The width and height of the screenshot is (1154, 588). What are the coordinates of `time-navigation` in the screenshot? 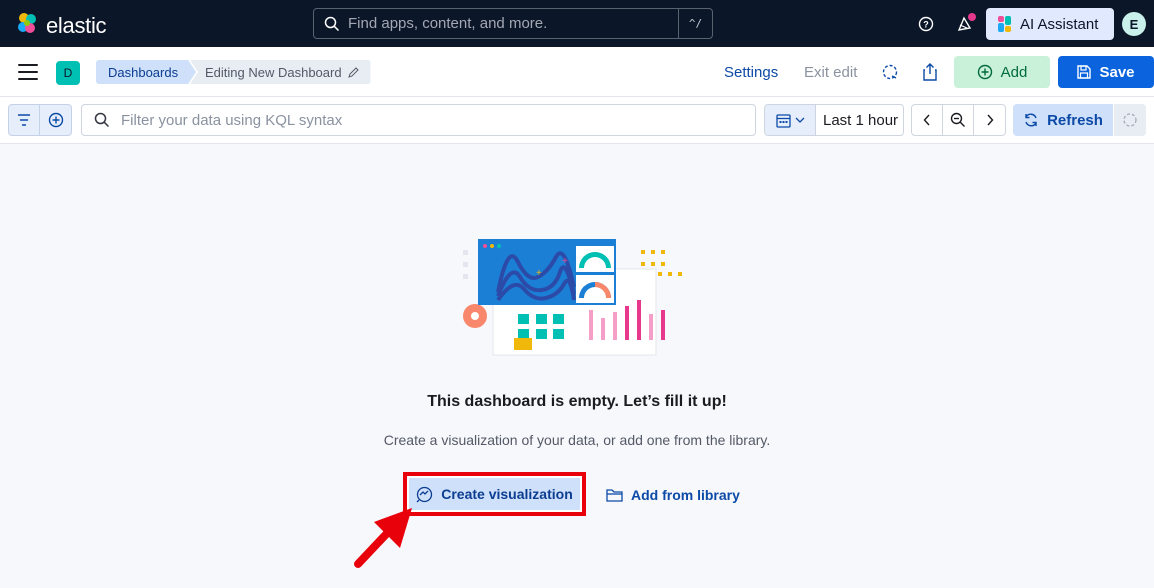 It's located at (958, 120).